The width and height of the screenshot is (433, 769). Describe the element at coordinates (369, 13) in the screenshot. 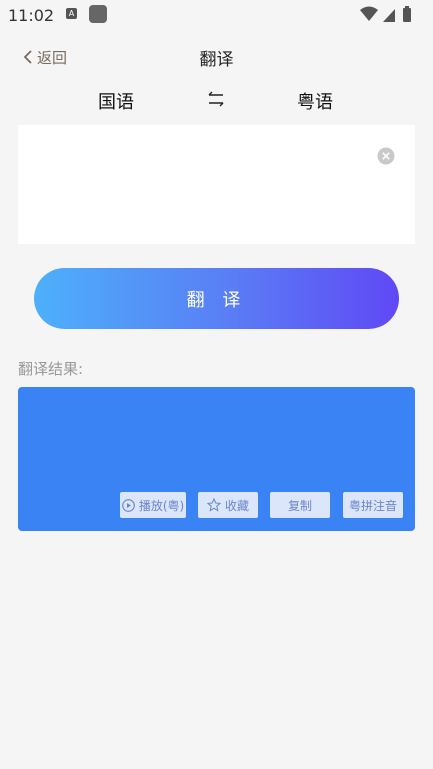

I see `wifi-icon` at that location.